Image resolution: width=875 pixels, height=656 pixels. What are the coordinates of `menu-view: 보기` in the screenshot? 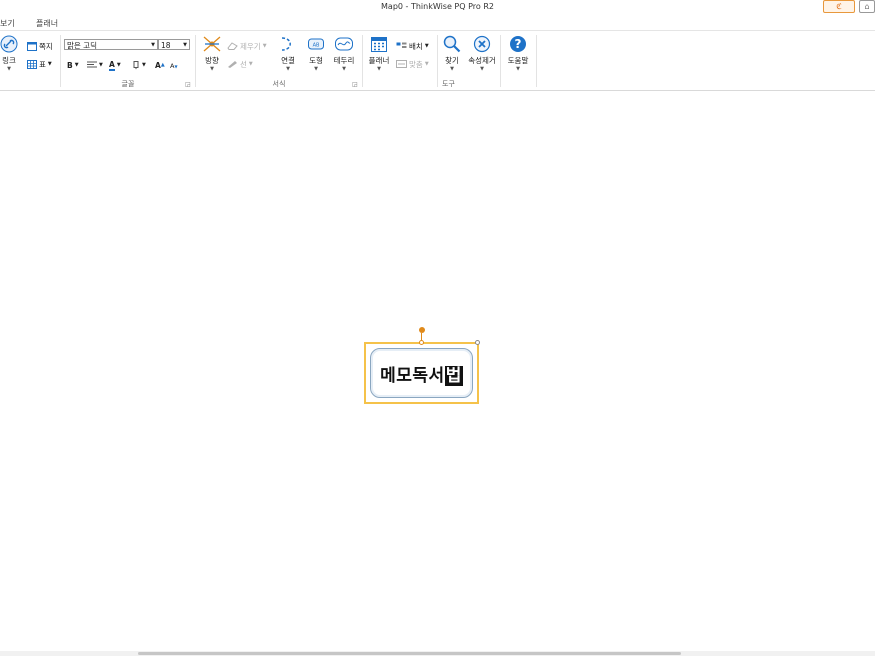 It's located at (7, 23).